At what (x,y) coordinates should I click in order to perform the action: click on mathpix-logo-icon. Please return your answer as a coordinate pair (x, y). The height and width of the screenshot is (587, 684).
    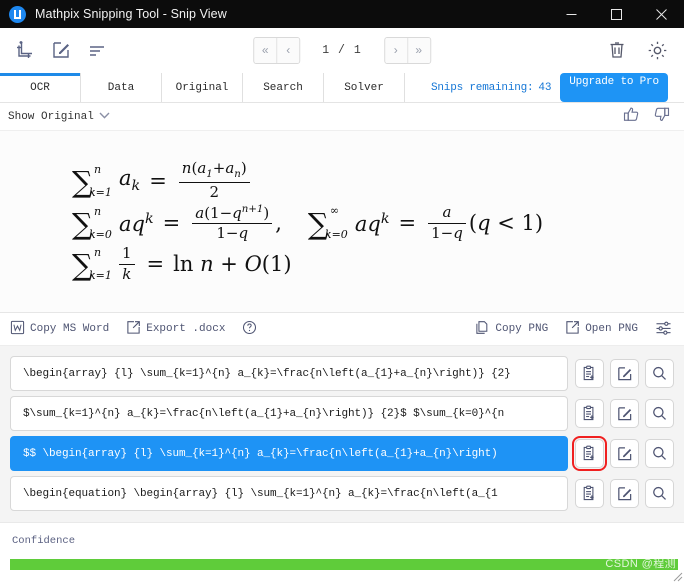
    Looking at the image, I should click on (17, 14).